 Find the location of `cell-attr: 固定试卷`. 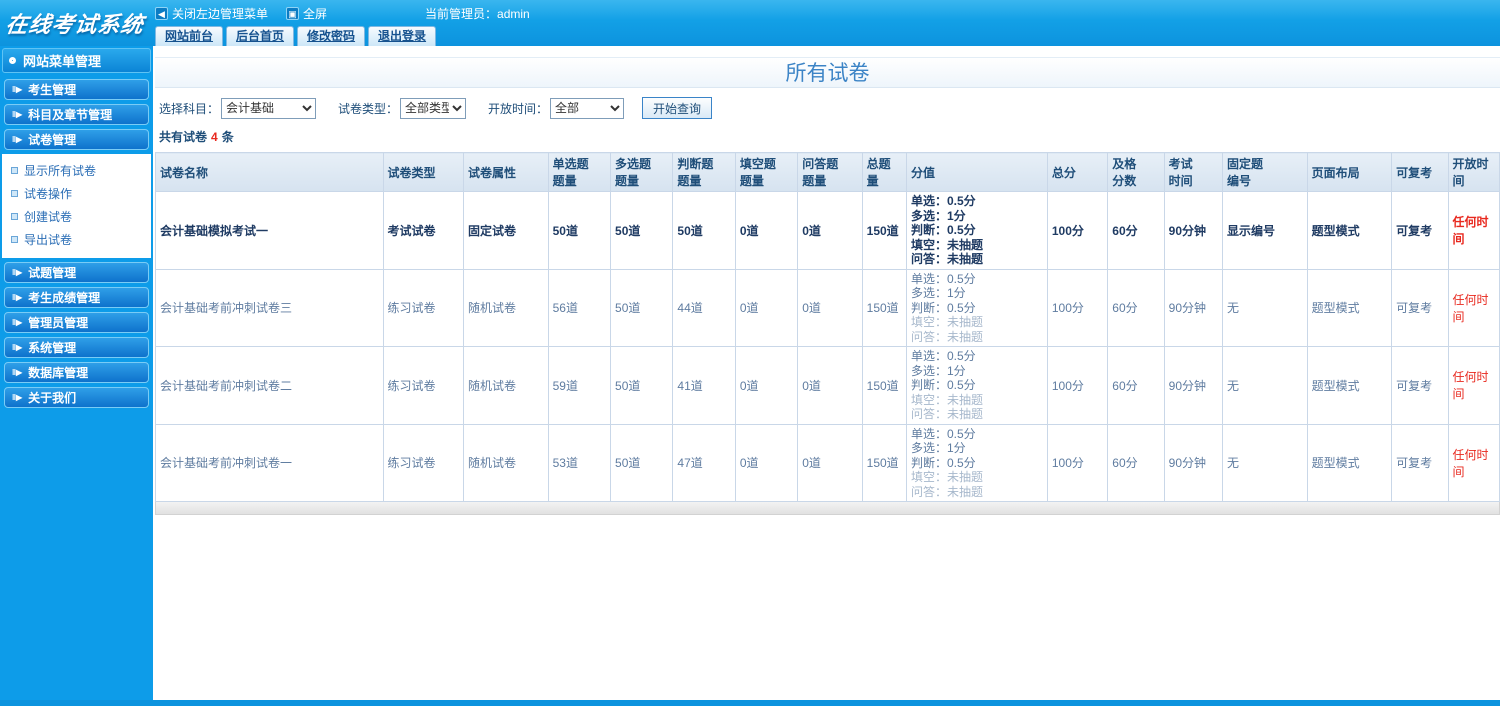

cell-attr: 固定试卷 is located at coordinates (506, 230).